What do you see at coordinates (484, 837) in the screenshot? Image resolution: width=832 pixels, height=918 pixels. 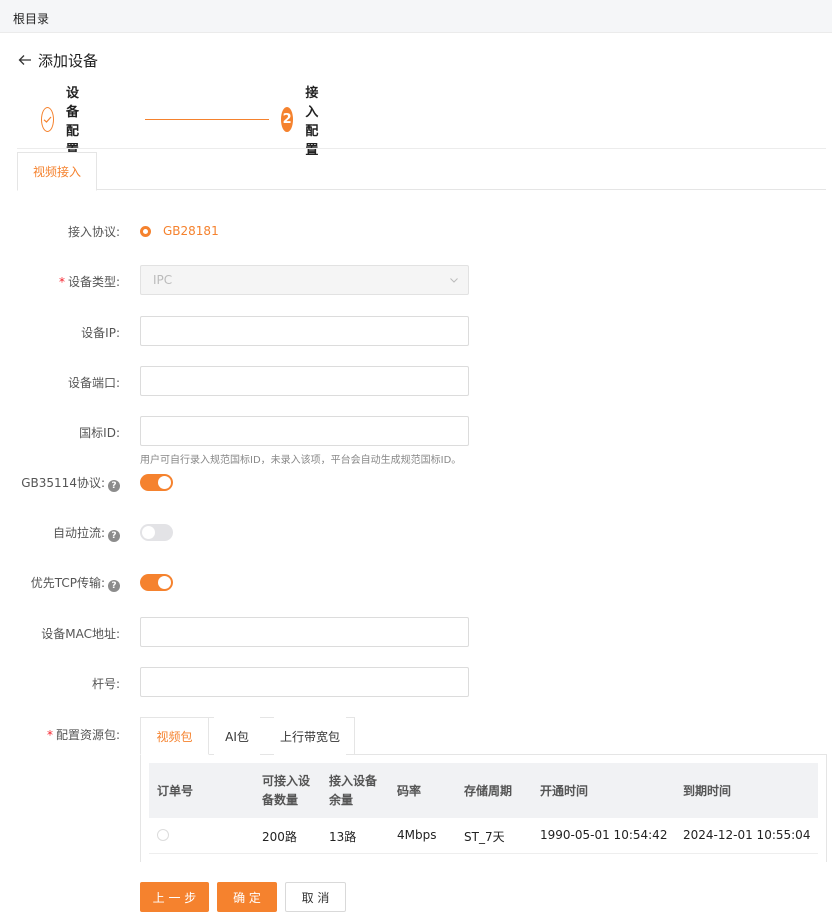 I see `td-storage: ST_7天` at bounding box center [484, 837].